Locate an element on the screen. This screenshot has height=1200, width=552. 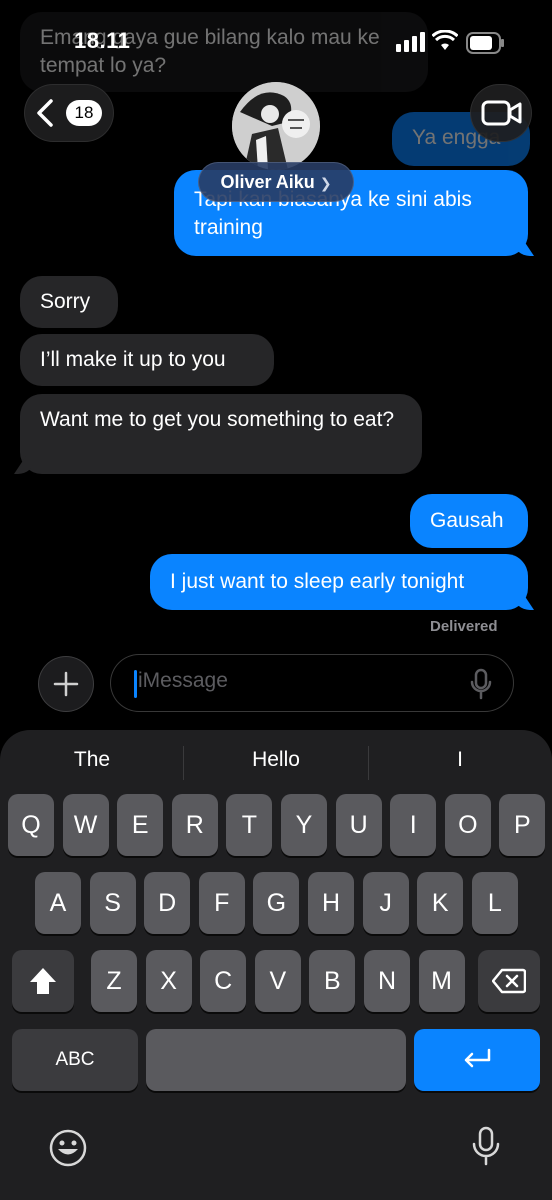
text-cursor is located at coordinates (135, 684).